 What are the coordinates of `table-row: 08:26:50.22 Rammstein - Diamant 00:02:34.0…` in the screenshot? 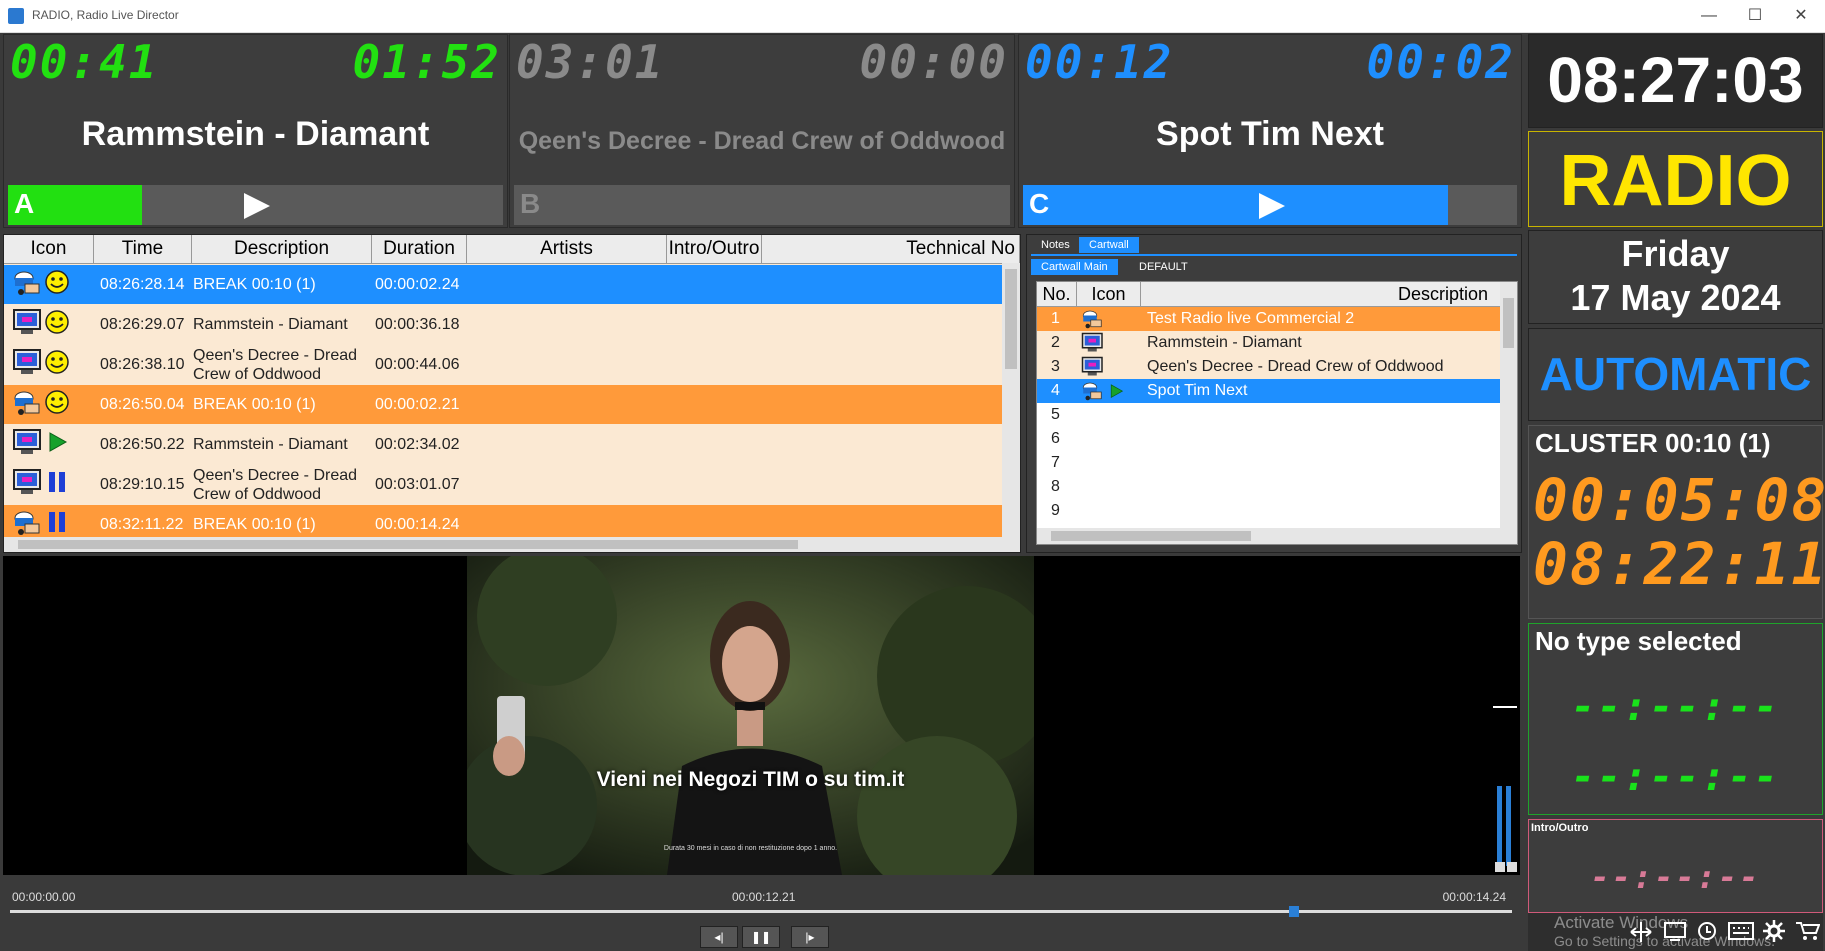 It's located at (503, 444).